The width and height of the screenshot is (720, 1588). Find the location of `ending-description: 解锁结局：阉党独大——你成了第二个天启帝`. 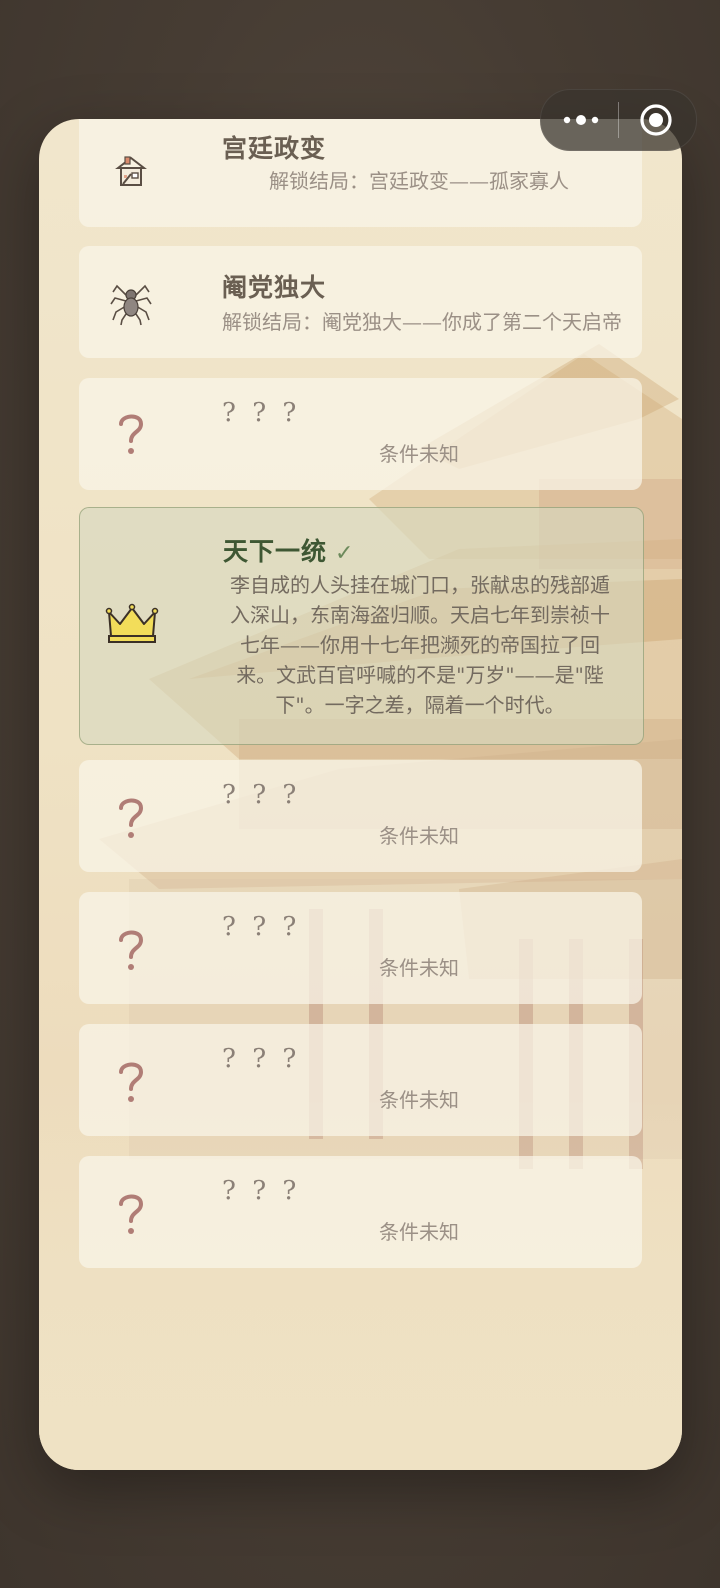

ending-description: 解锁结局：阉党独大——你成了第二个天启帝 is located at coordinates (422, 322).